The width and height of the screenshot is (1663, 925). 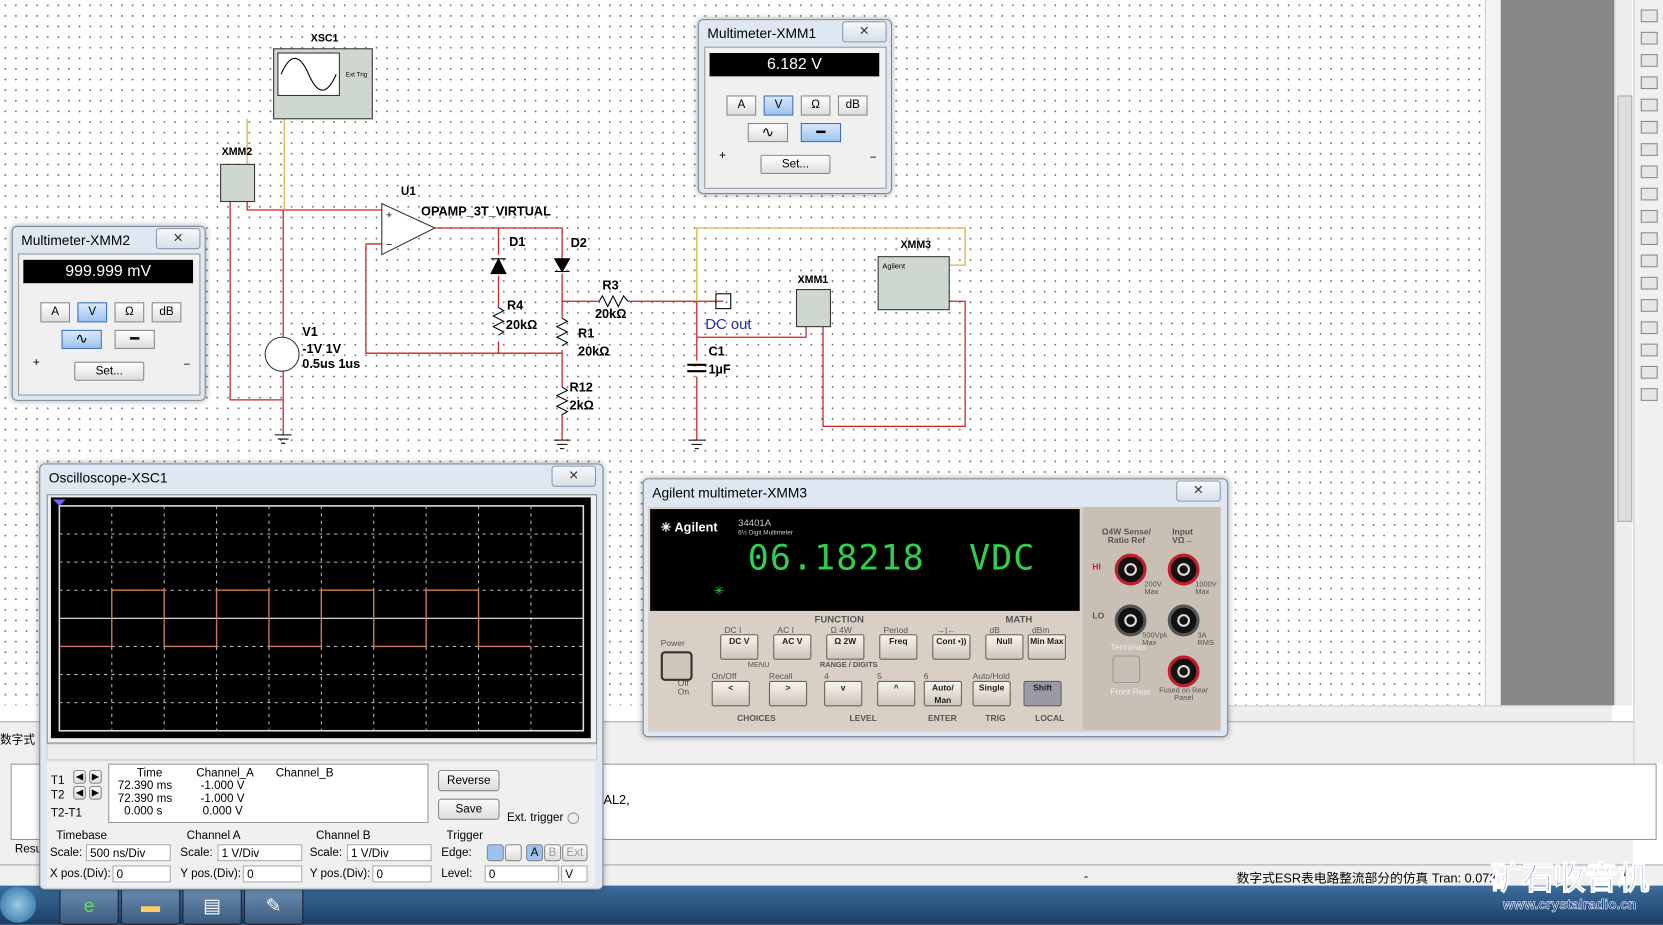 What do you see at coordinates (128, 853) in the screenshot?
I see `timebase-scale-field: 500 ns/Div` at bounding box center [128, 853].